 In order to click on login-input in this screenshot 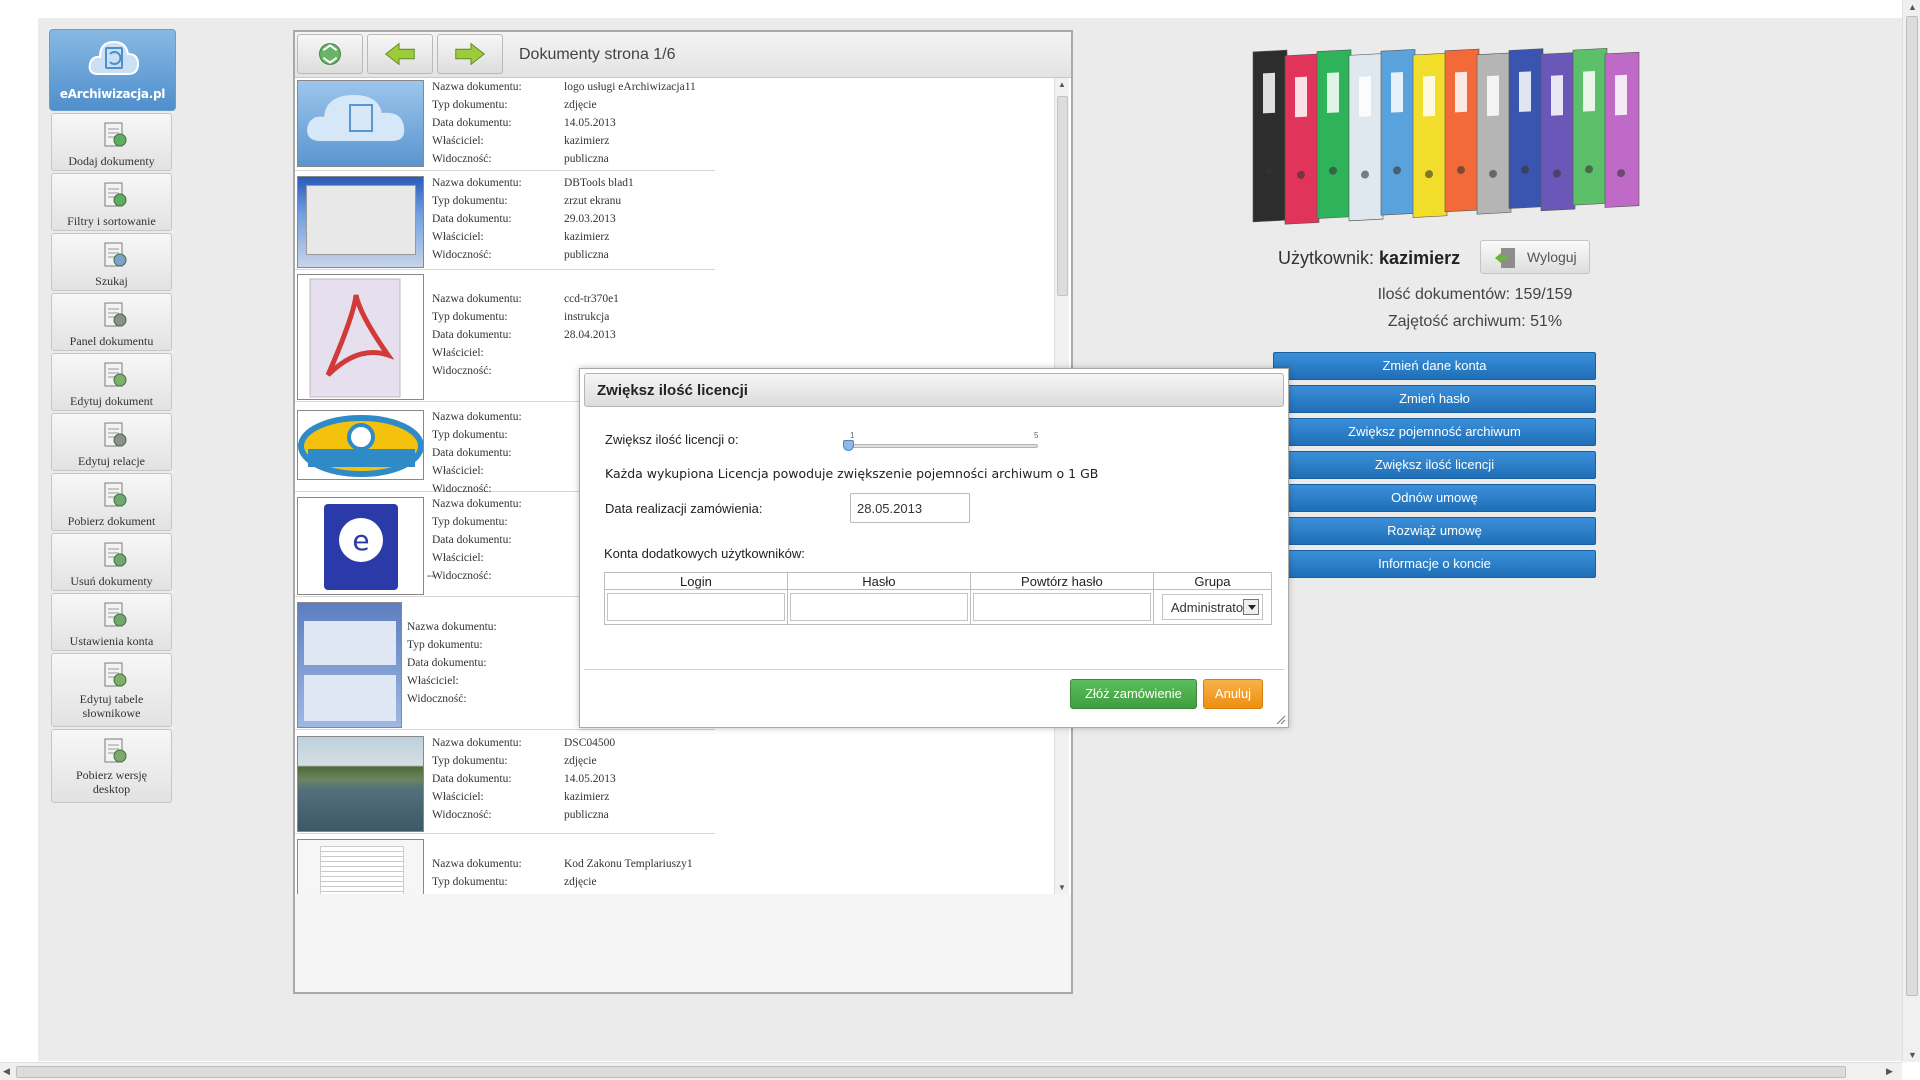, I will do `click(696, 607)`.